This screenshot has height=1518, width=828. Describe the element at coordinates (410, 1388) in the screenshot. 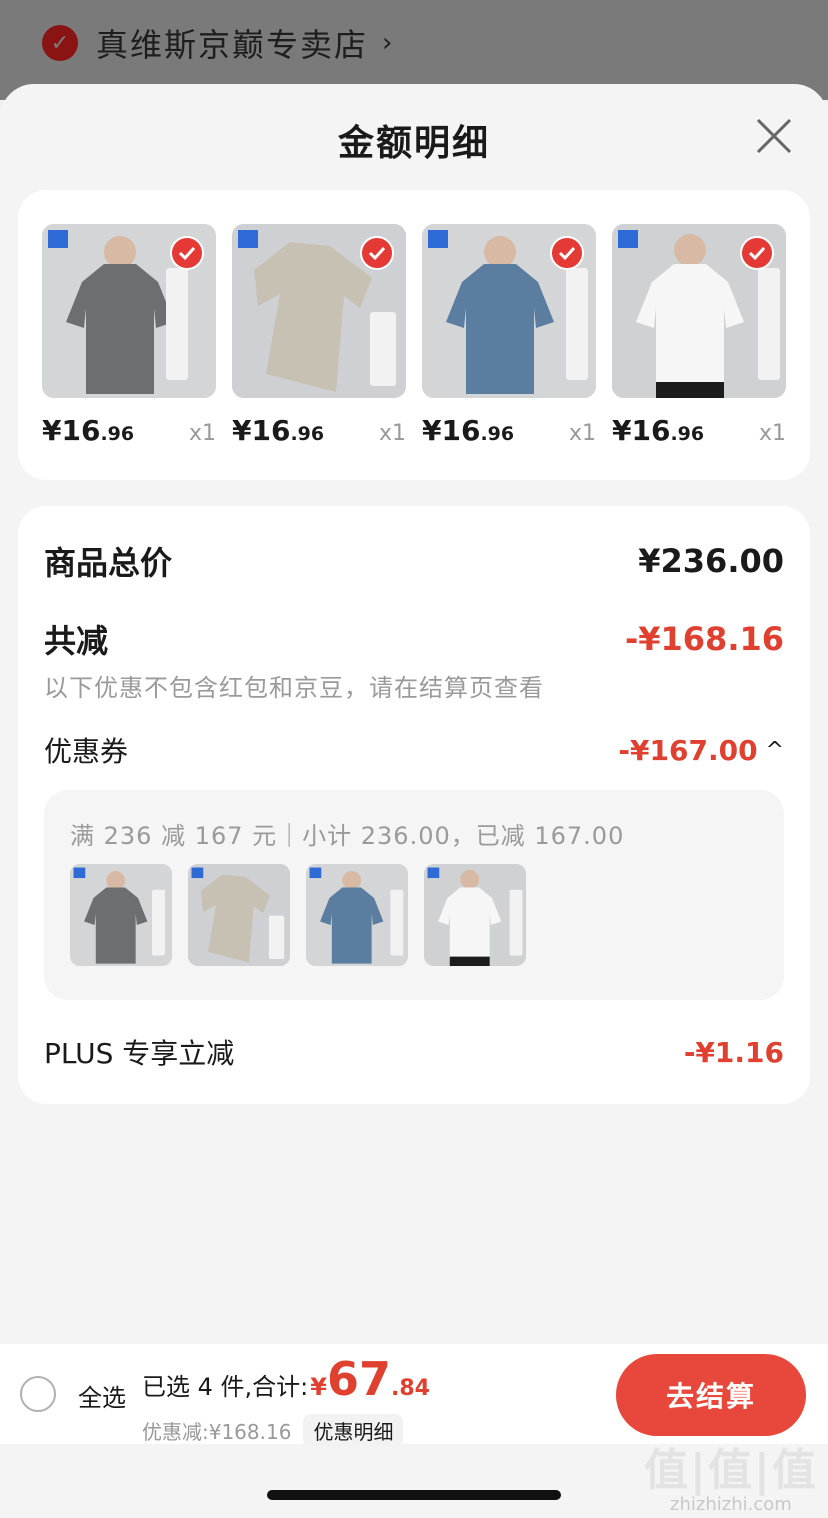

I see `total-decimal: .84` at that location.